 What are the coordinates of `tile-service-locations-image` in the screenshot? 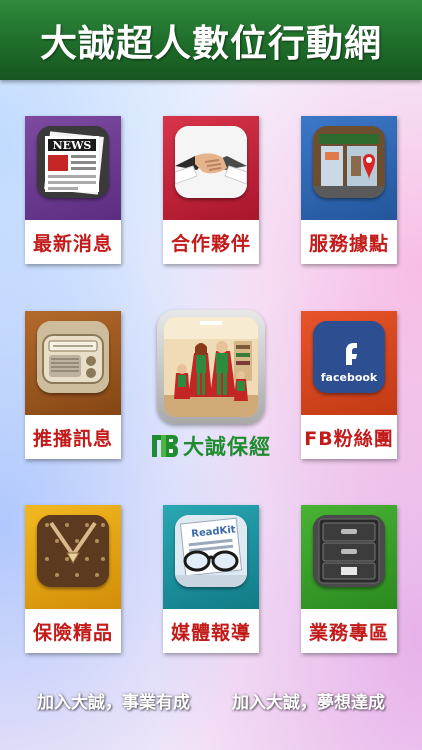 It's located at (349, 168).